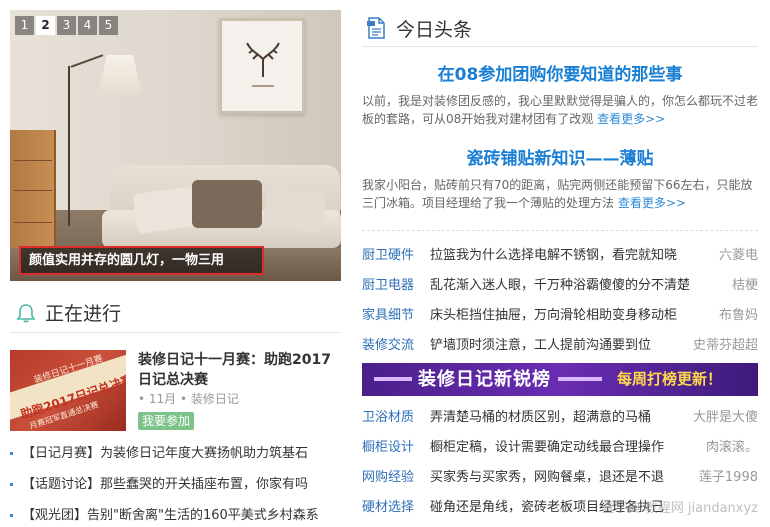 The image size is (770, 527). I want to click on divider, so click(560, 230).